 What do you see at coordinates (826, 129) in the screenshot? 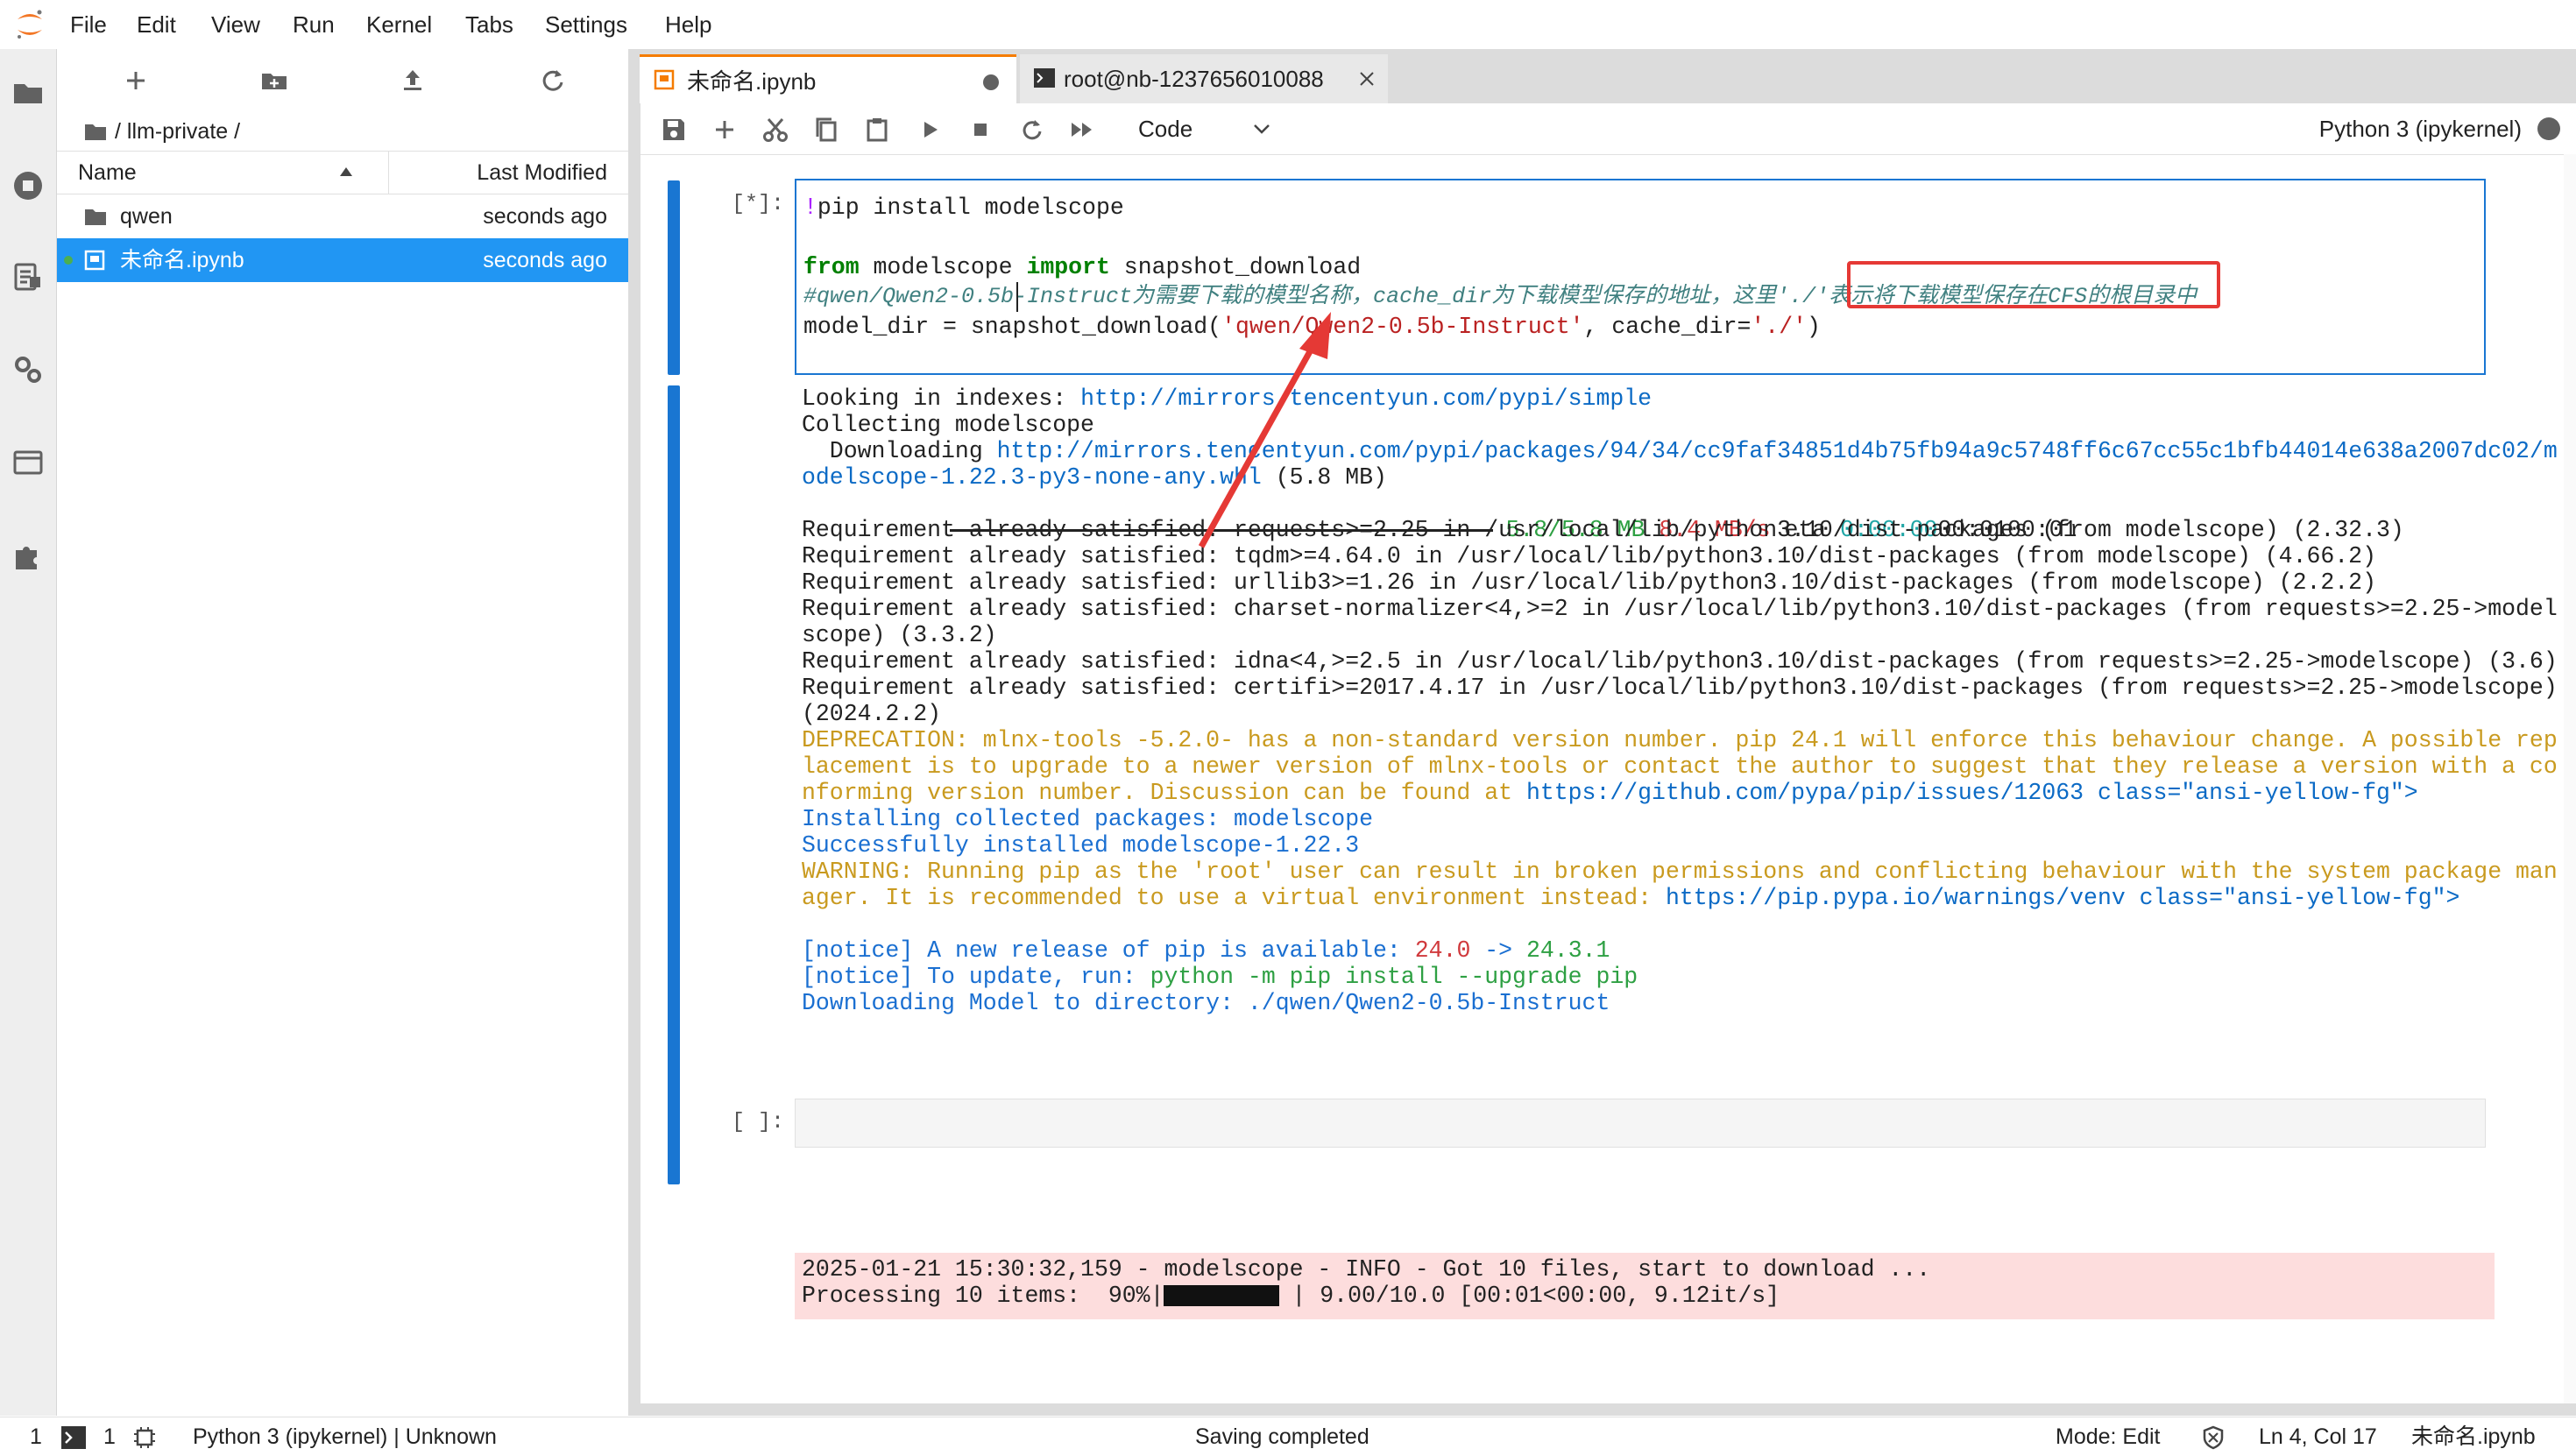
I see `copy-icon` at bounding box center [826, 129].